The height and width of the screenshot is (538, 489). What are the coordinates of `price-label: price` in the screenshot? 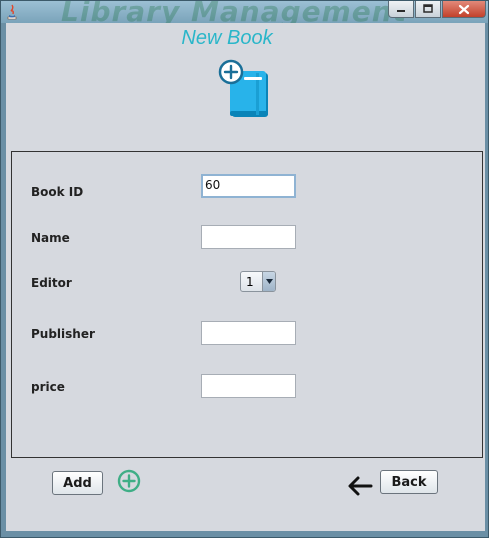 It's located at (48, 387).